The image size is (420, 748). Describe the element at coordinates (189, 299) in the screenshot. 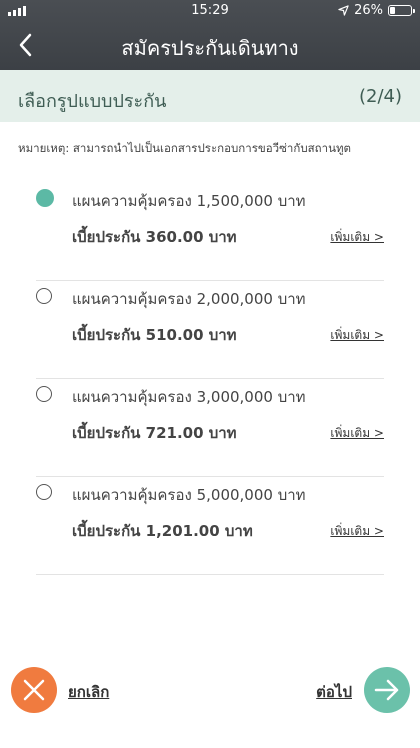

I see `plan-label: แผนความคุ้มครอง 2,000,000 บาท` at that location.